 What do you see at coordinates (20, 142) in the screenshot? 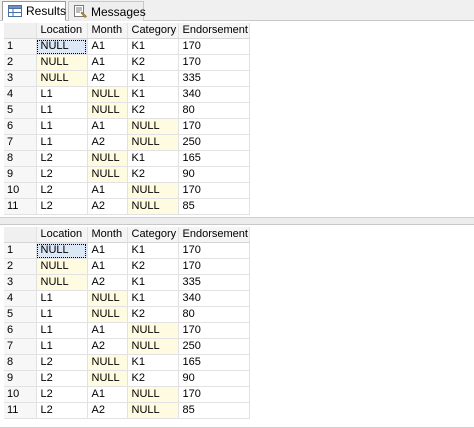
I see `row-number: 7` at bounding box center [20, 142].